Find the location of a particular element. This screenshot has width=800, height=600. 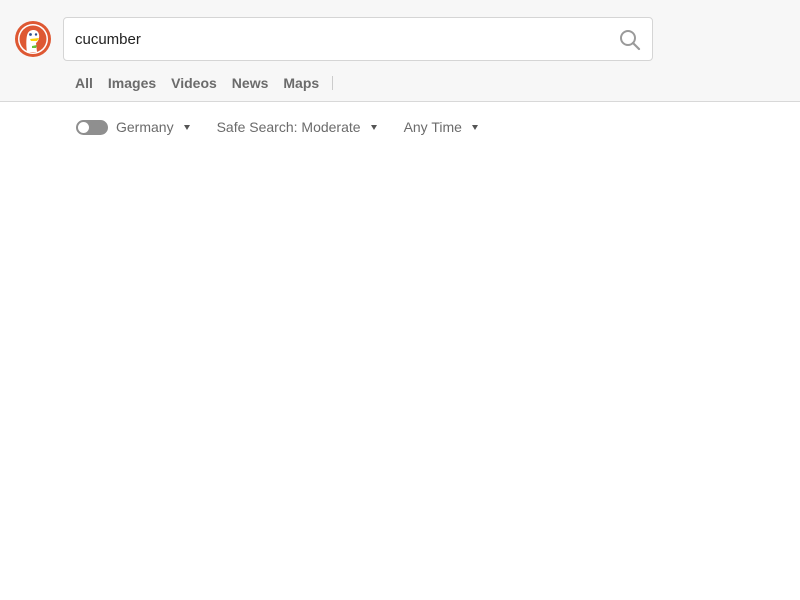

toggle-knob is located at coordinates (83, 127).